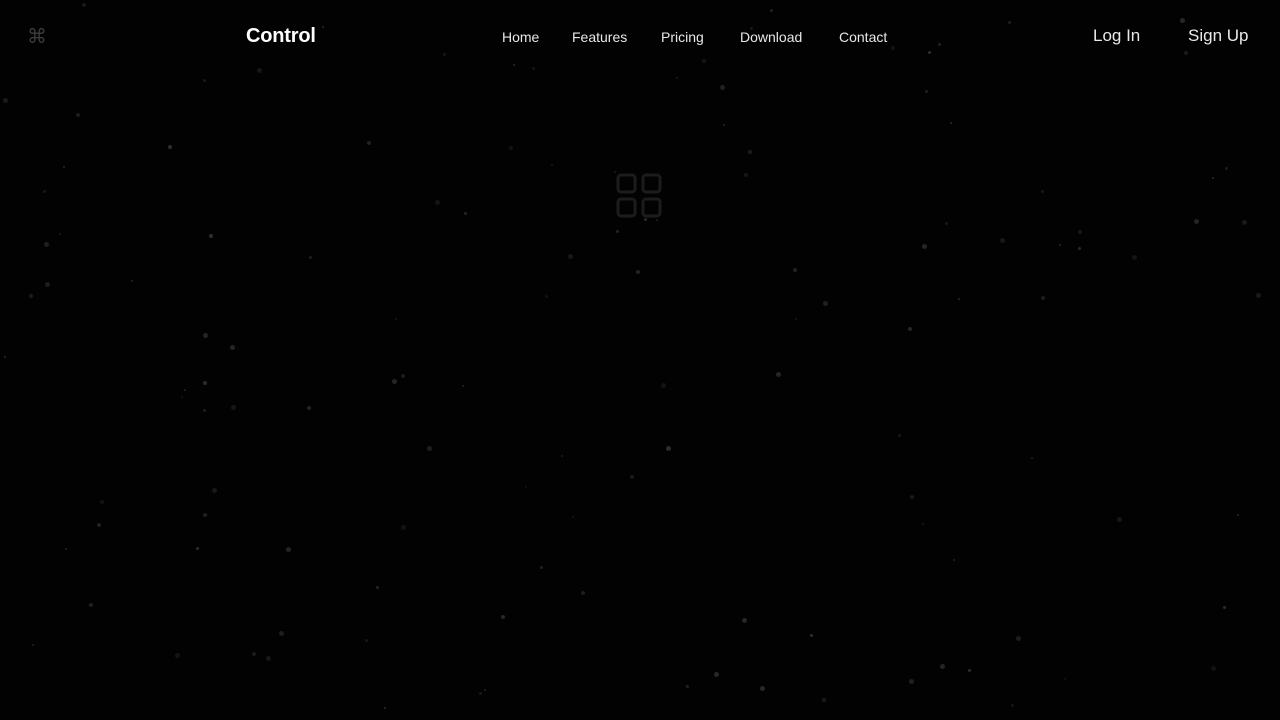 The image size is (1280, 720). What do you see at coordinates (863, 37) in the screenshot?
I see `nav-contact-link: Contact` at bounding box center [863, 37].